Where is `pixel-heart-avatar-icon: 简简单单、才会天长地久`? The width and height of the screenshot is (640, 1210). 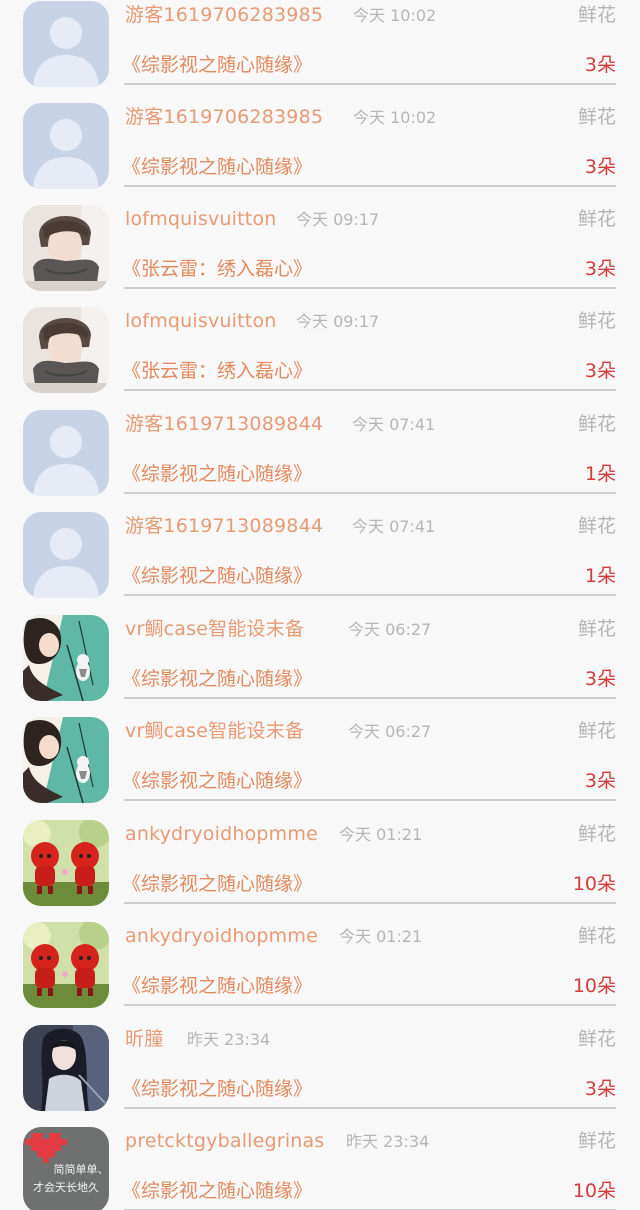 pixel-heart-avatar-icon: 简简单单、才会天长地久 is located at coordinates (66, 1168).